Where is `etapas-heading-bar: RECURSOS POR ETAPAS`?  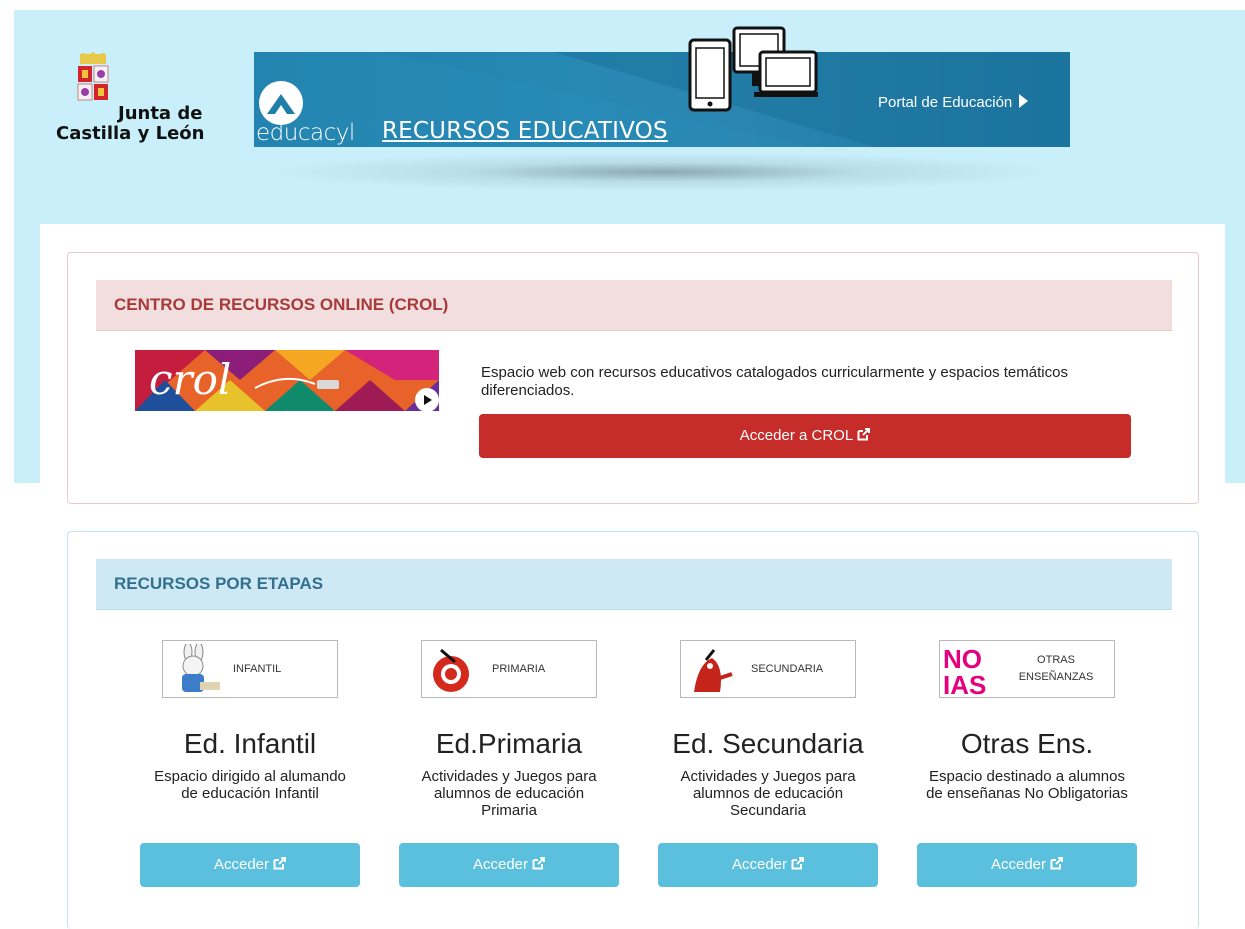 etapas-heading-bar: RECURSOS POR ETAPAS is located at coordinates (634, 584).